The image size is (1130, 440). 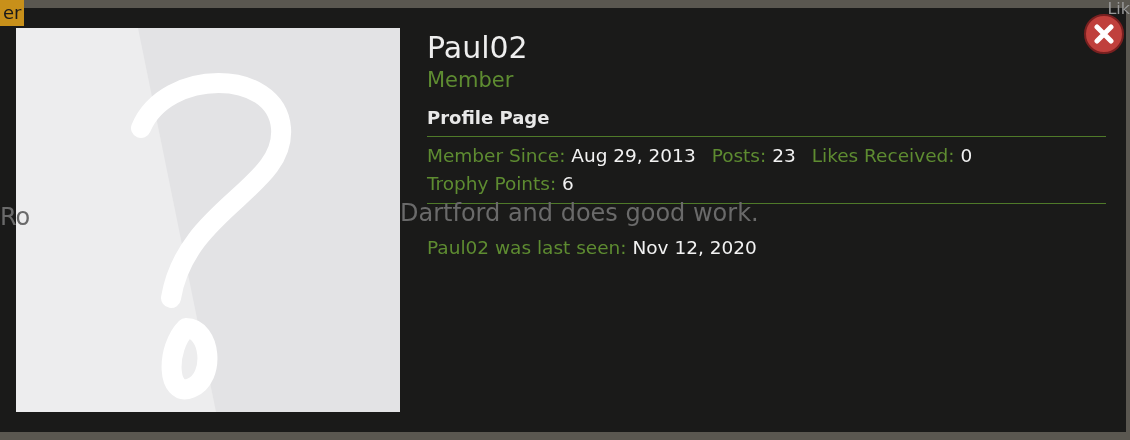 What do you see at coordinates (784, 156) in the screenshot?
I see `stat-value: 23` at bounding box center [784, 156].